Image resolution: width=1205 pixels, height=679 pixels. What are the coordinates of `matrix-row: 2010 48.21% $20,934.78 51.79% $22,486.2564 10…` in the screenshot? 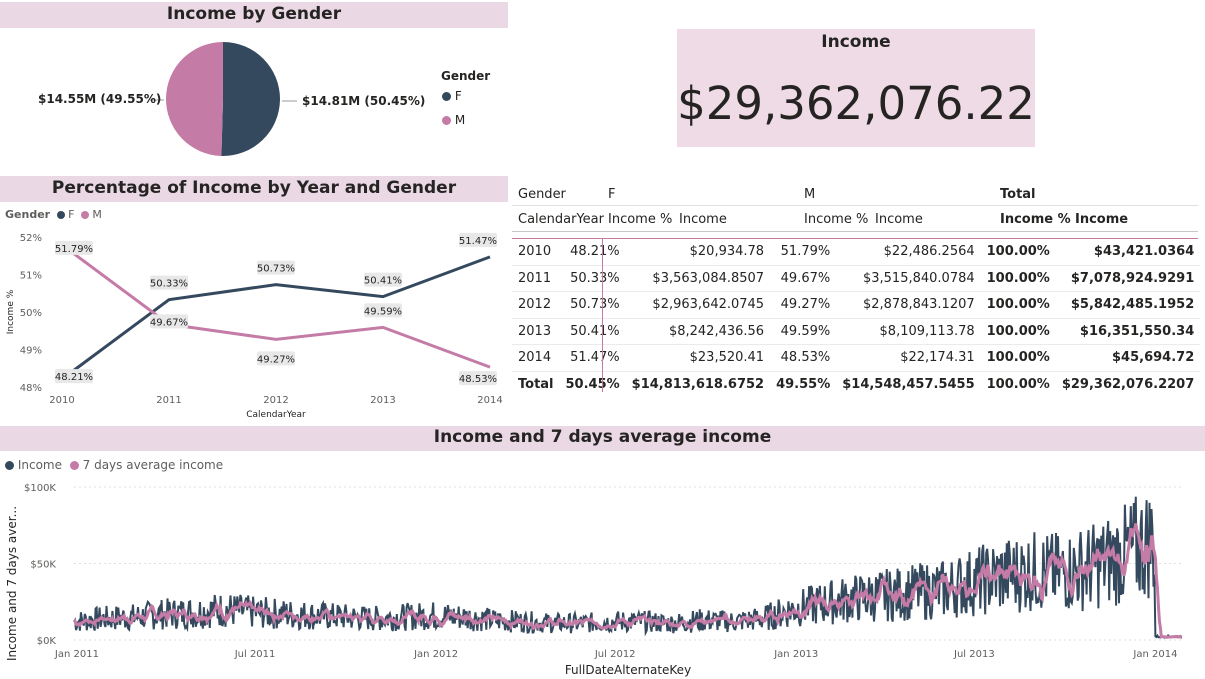 It's located at (856, 252).